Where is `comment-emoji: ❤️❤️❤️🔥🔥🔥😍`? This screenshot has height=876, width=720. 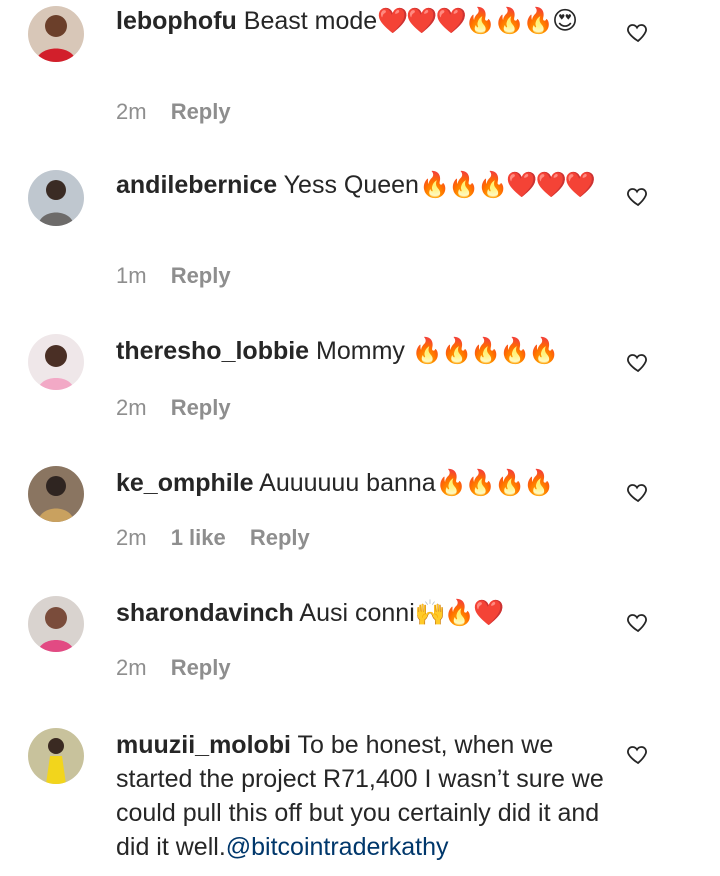
comment-emoji: ❤️❤️❤️🔥🔥🔥😍 is located at coordinates (477, 20).